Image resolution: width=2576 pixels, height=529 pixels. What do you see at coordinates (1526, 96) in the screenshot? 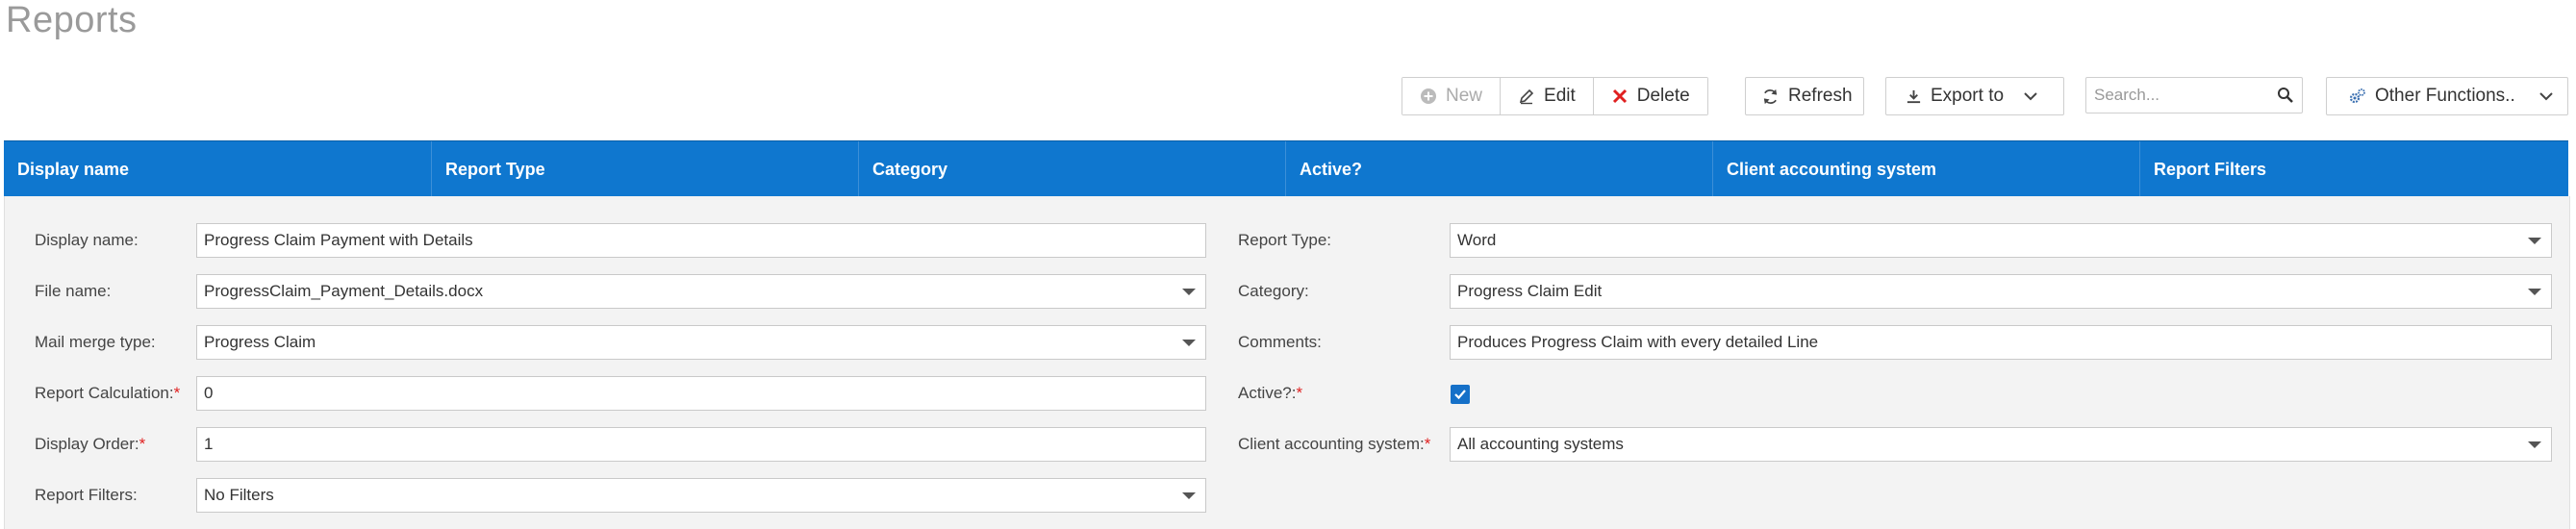
I see `pencil-icon` at bounding box center [1526, 96].